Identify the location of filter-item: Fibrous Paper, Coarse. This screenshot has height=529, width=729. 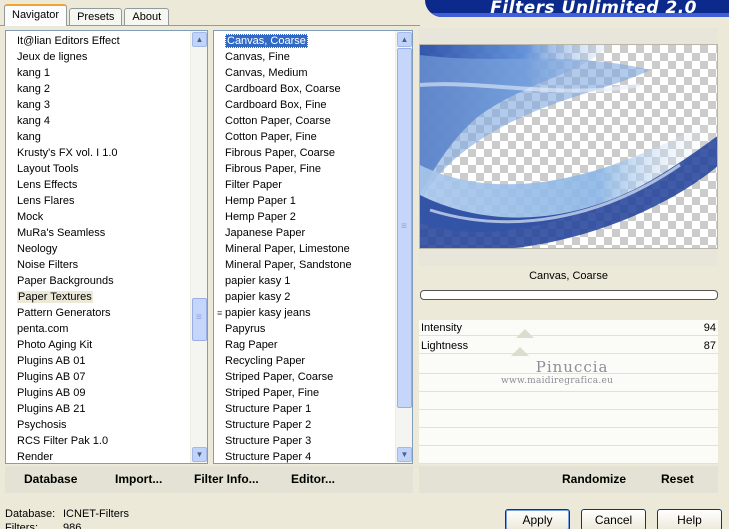
(304, 153).